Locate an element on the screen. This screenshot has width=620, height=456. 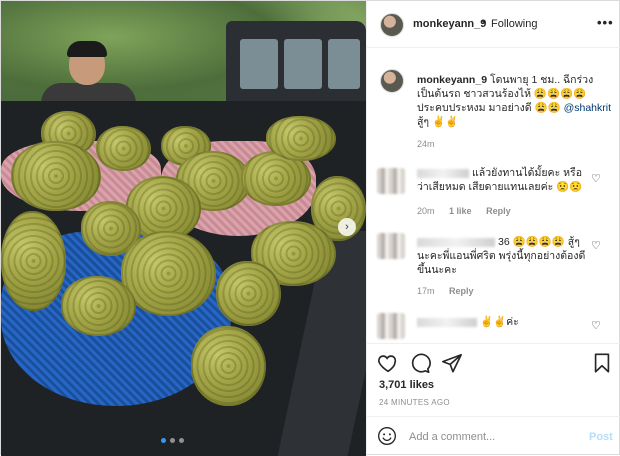
likes-count: 3,701 likes is located at coordinates (406, 385).